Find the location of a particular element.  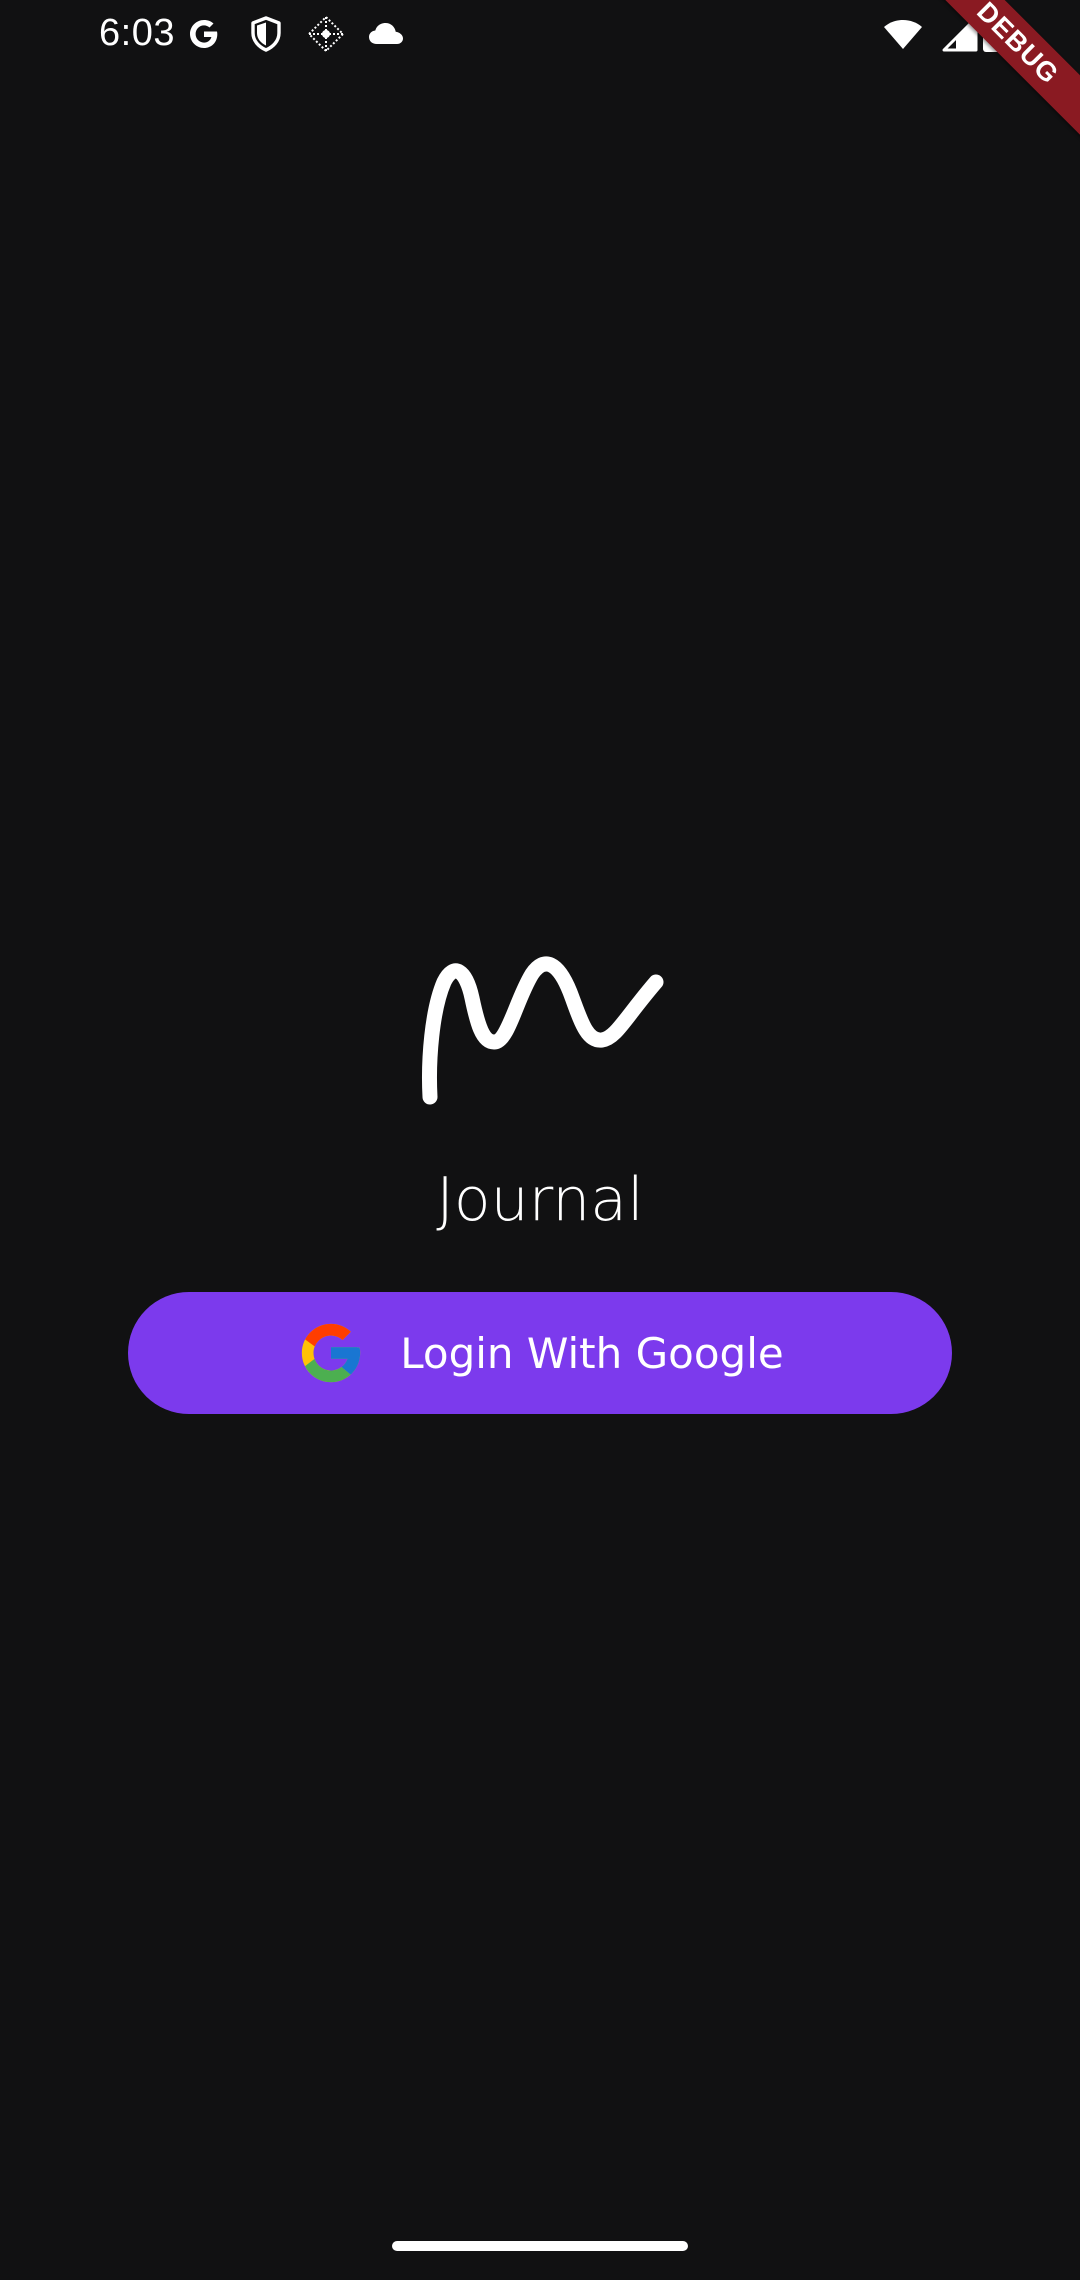

google-icon is located at coordinates (331, 1353).